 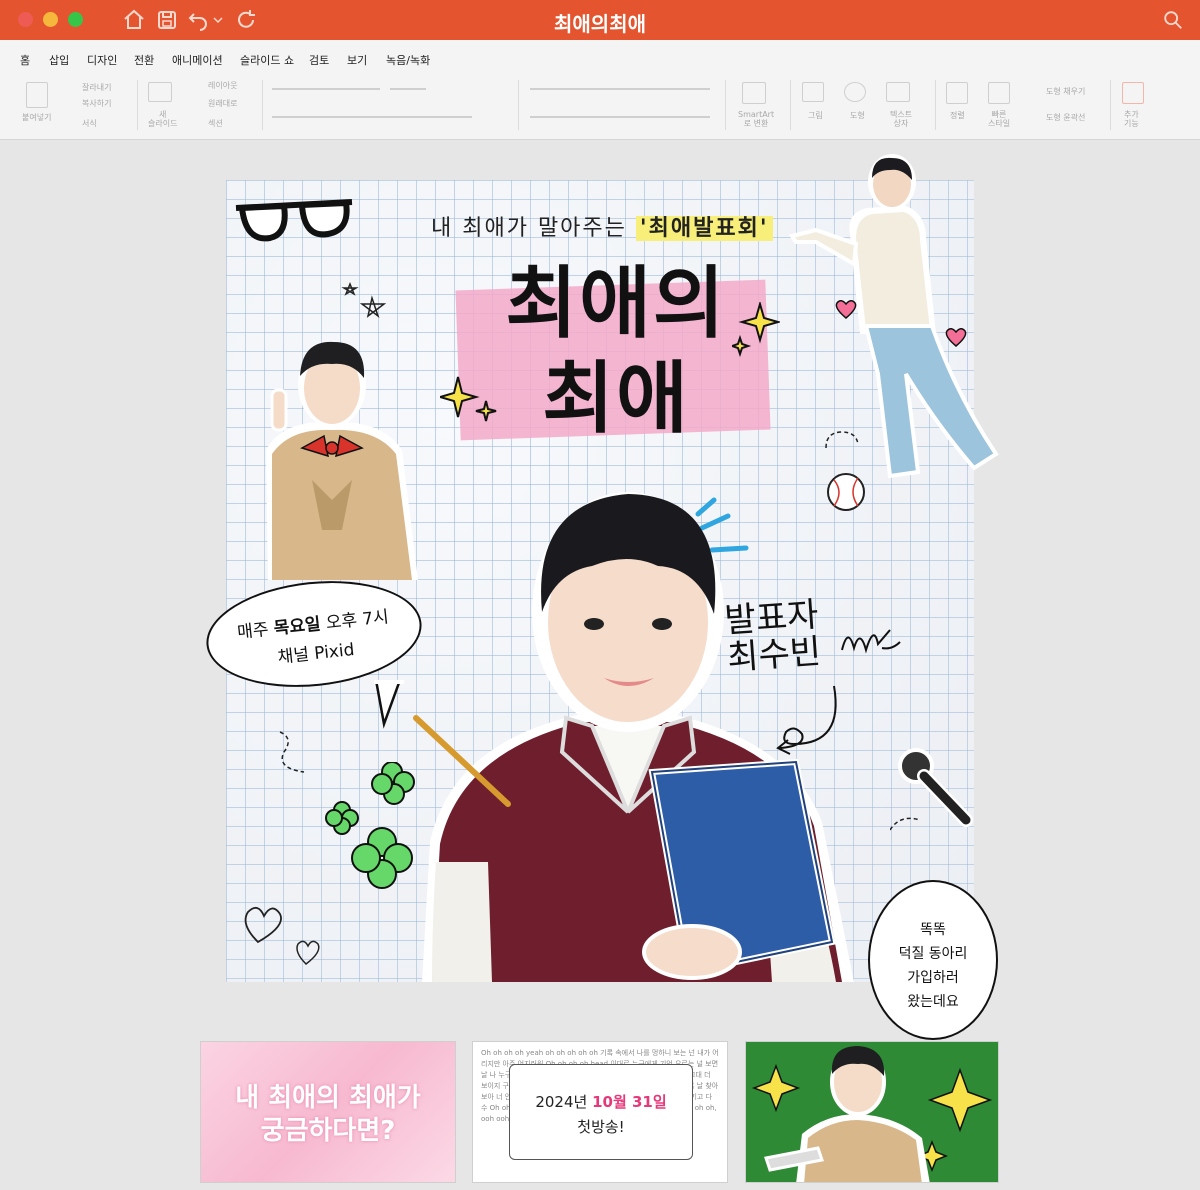 I want to click on search-icon, so click(x=1173, y=20).